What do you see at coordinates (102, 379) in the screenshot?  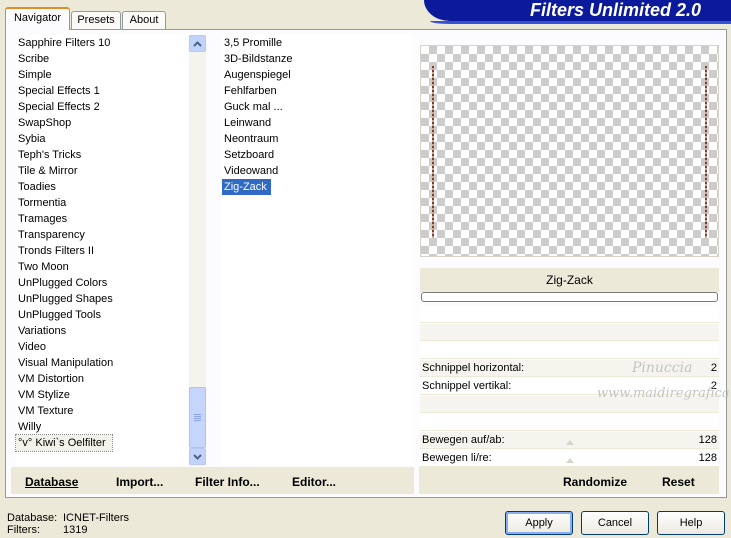 I see `category-list-item: VM Distortion` at bounding box center [102, 379].